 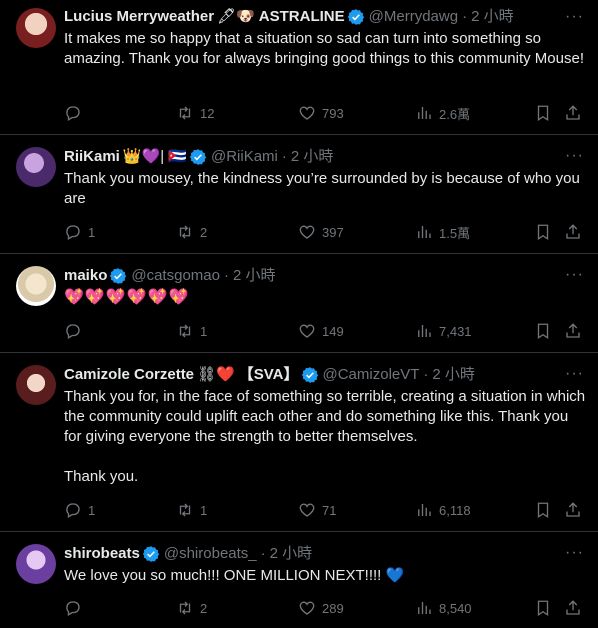 What do you see at coordinates (443, 331) in the screenshot?
I see `views-button: 7,431` at bounding box center [443, 331].